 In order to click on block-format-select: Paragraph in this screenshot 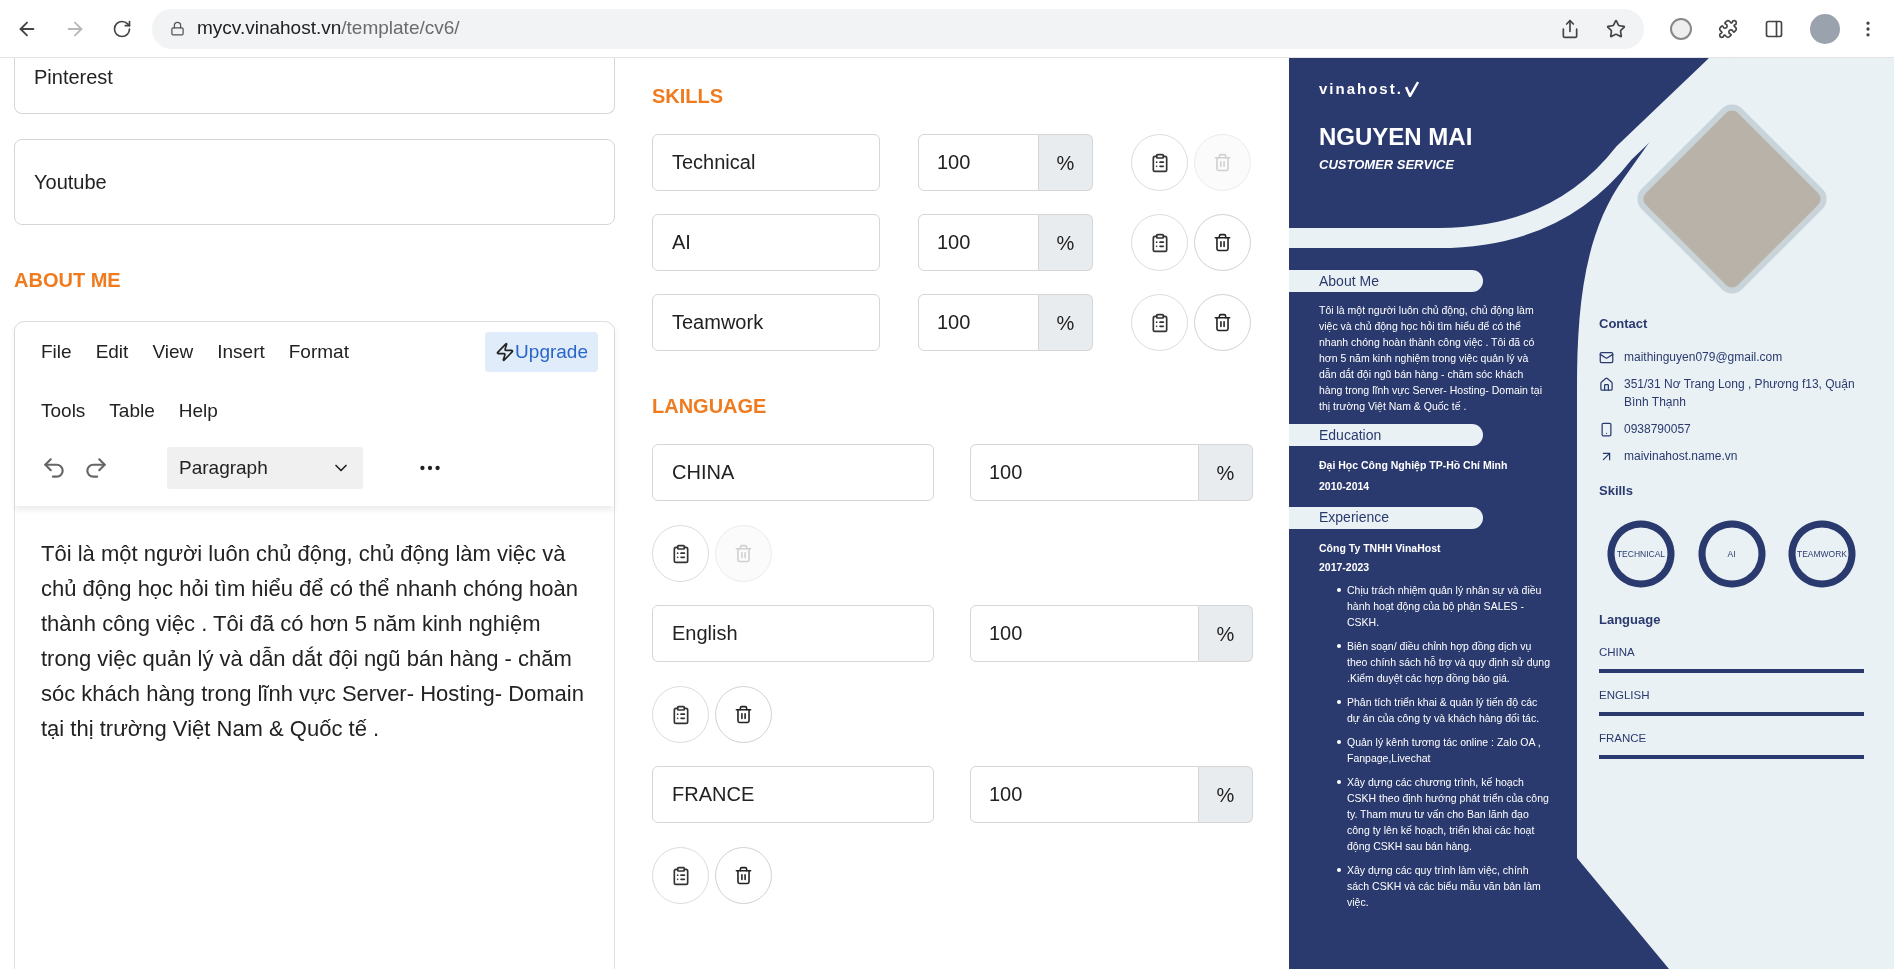, I will do `click(265, 468)`.